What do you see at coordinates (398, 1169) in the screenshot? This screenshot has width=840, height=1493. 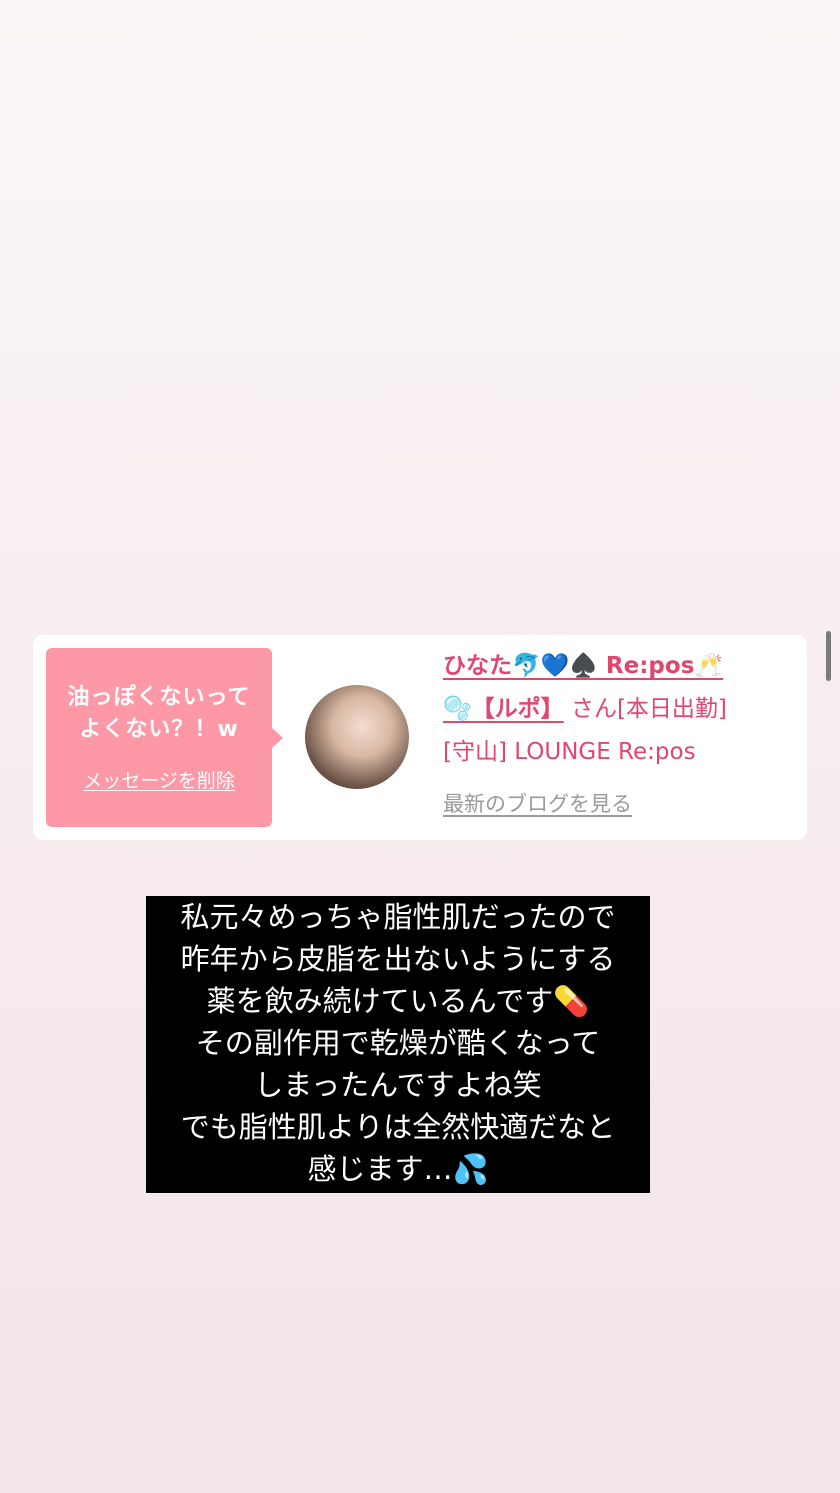 I see `caption-line: 感じます…💦` at bounding box center [398, 1169].